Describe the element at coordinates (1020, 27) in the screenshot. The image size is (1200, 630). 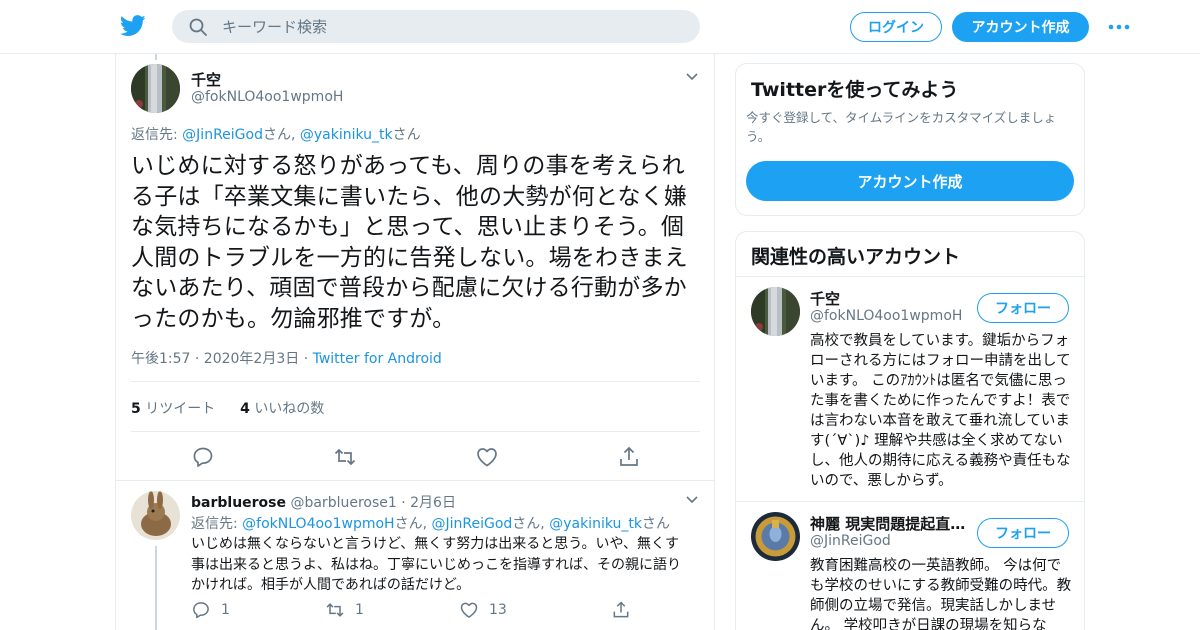
I see `signup-button: アカウント作成` at that location.